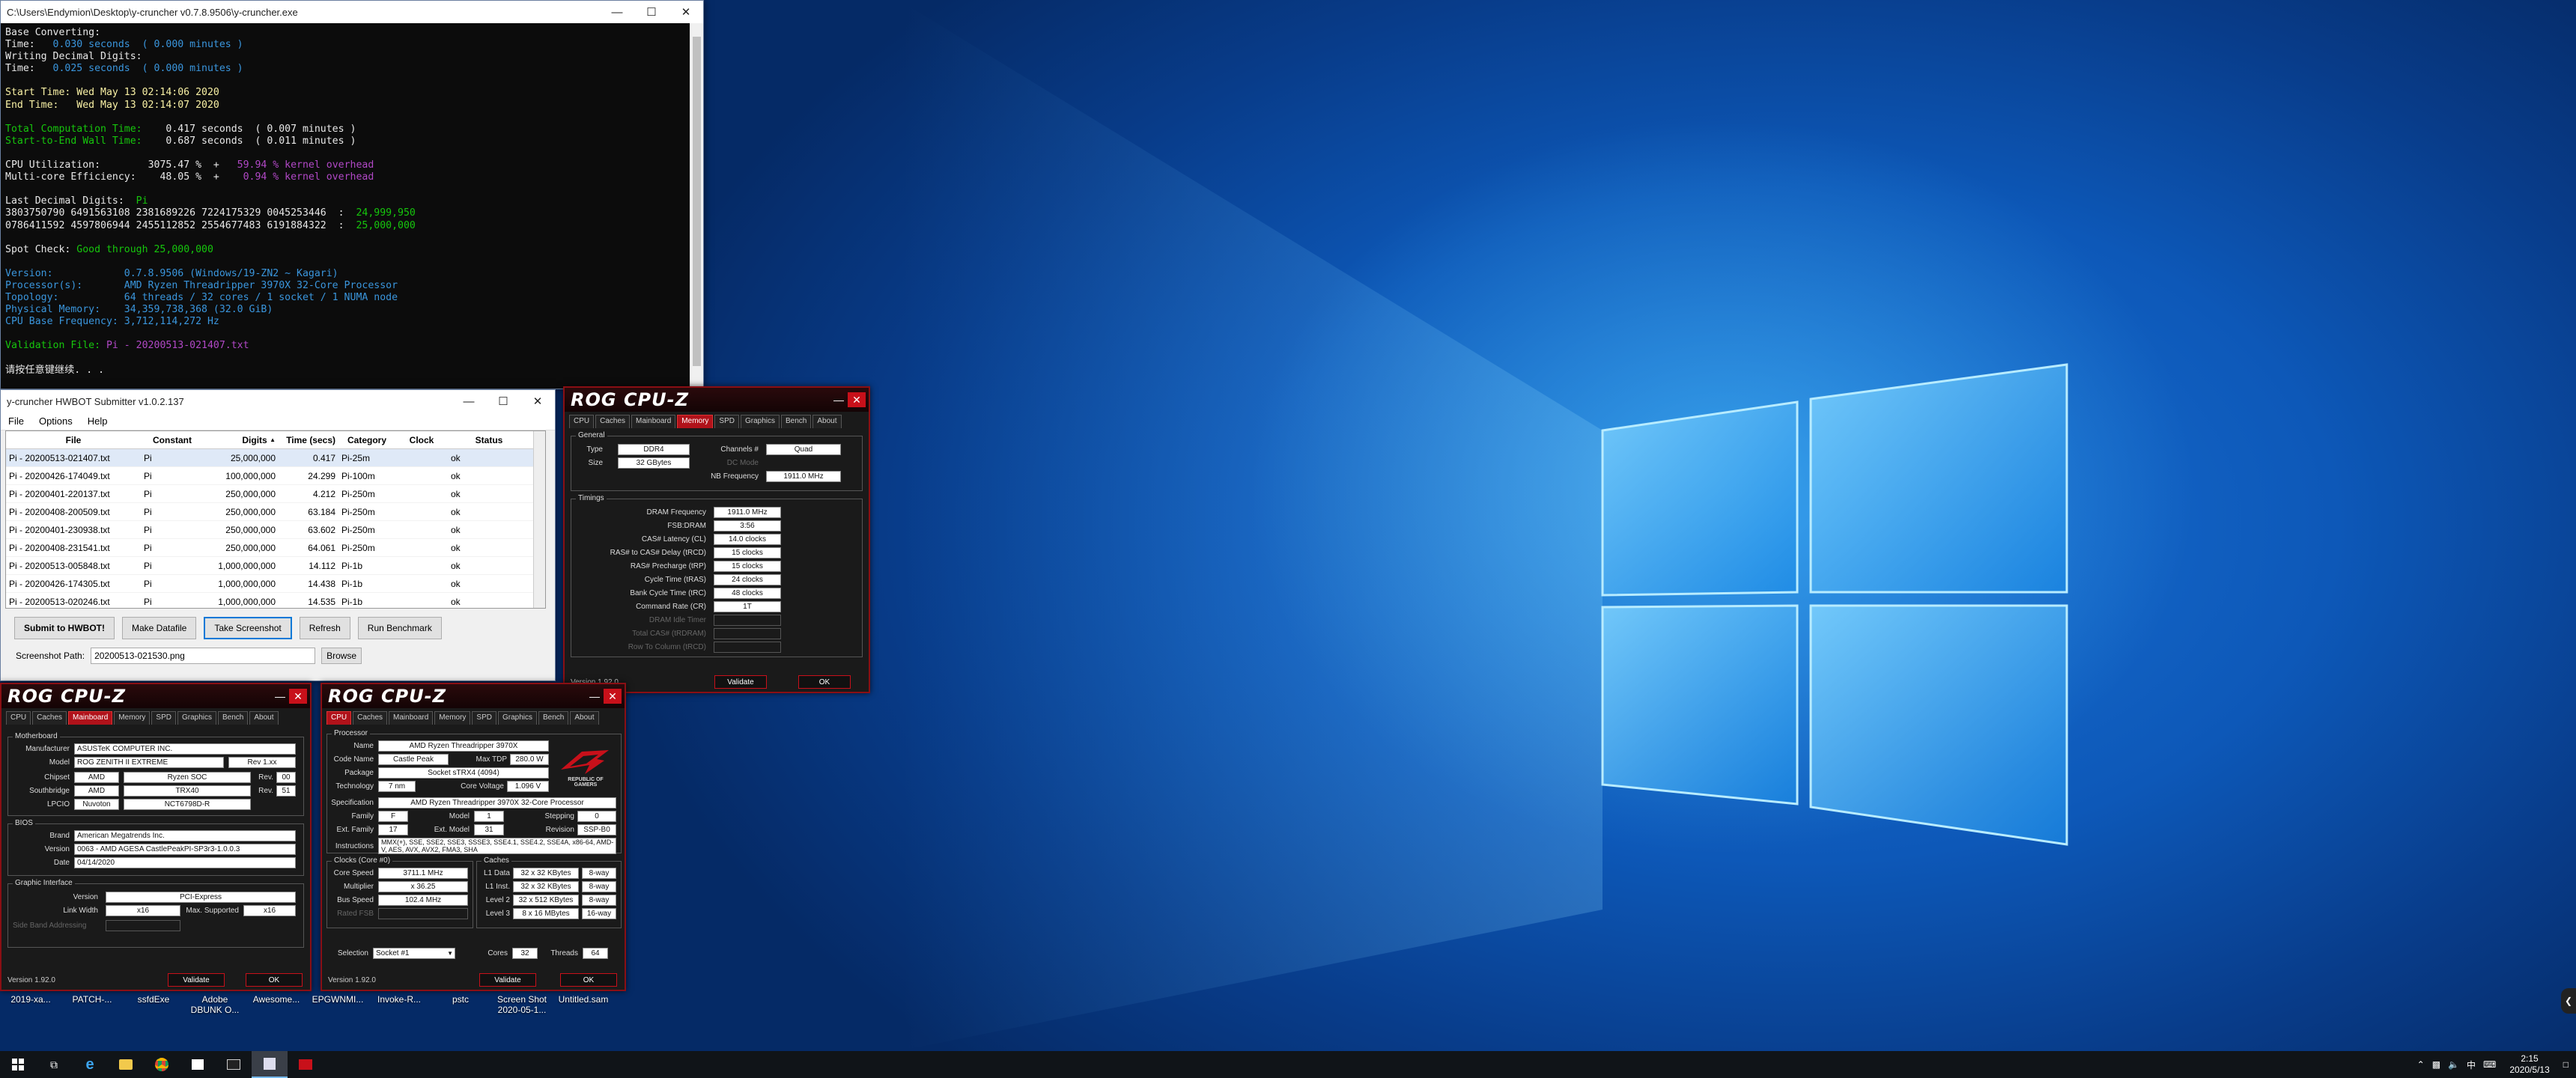 The height and width of the screenshot is (1078, 2576). I want to click on submit-to-hwbot-button: Submit to HWBOT!, so click(64, 628).